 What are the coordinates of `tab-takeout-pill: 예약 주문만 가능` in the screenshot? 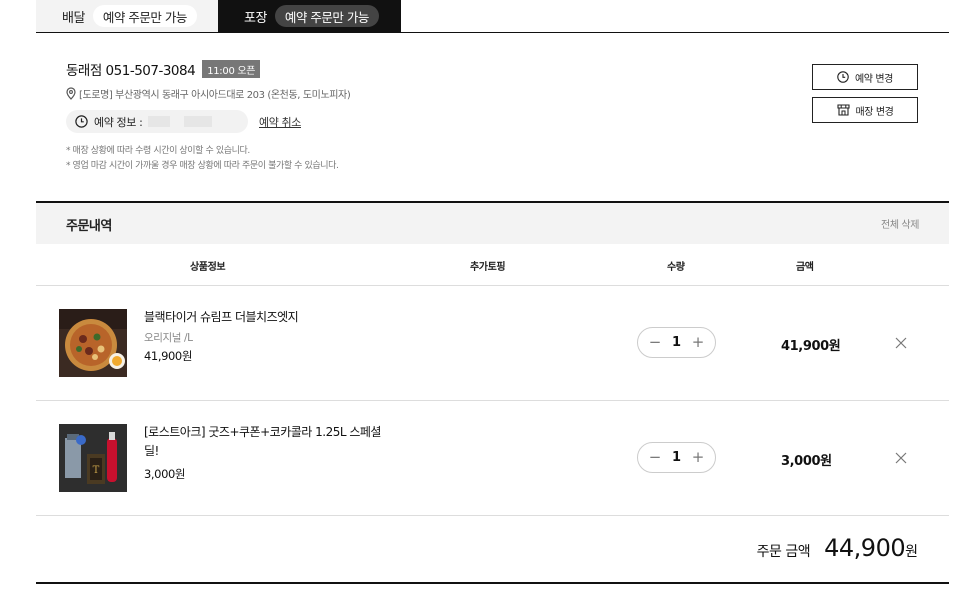 It's located at (326, 16).